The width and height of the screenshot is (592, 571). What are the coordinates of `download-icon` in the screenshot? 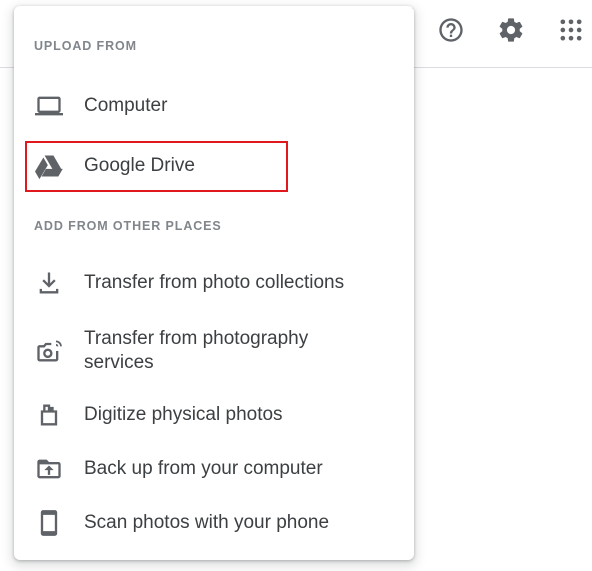 It's located at (49, 283).